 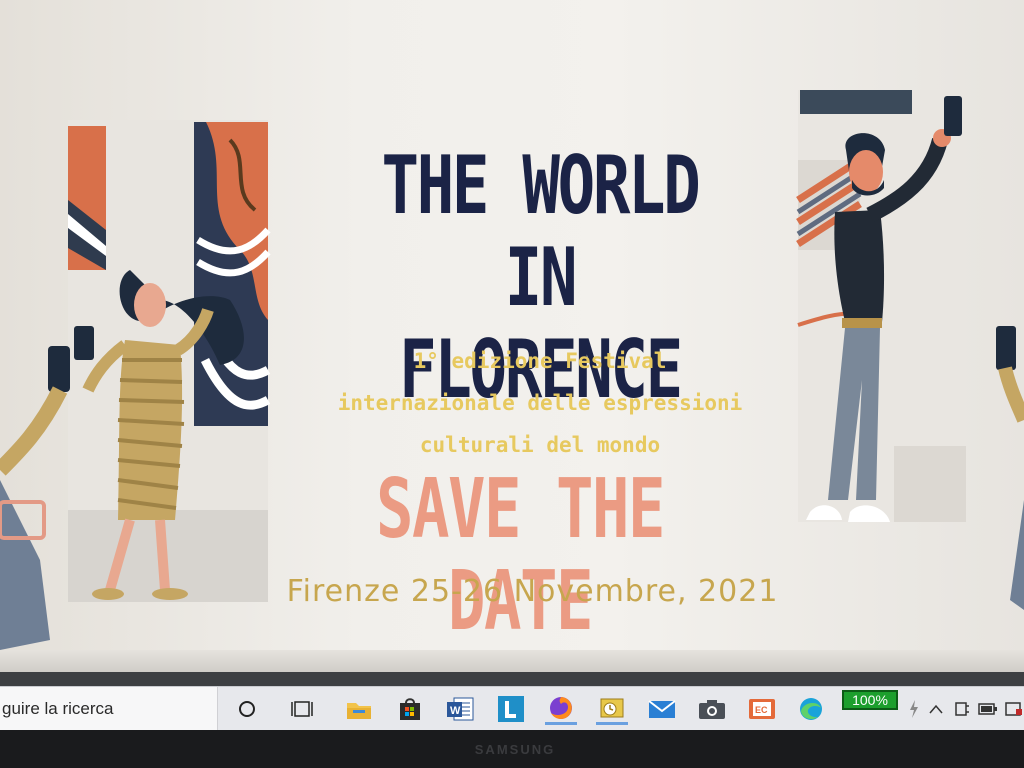 I want to click on edge-icon, so click(x=811, y=709).